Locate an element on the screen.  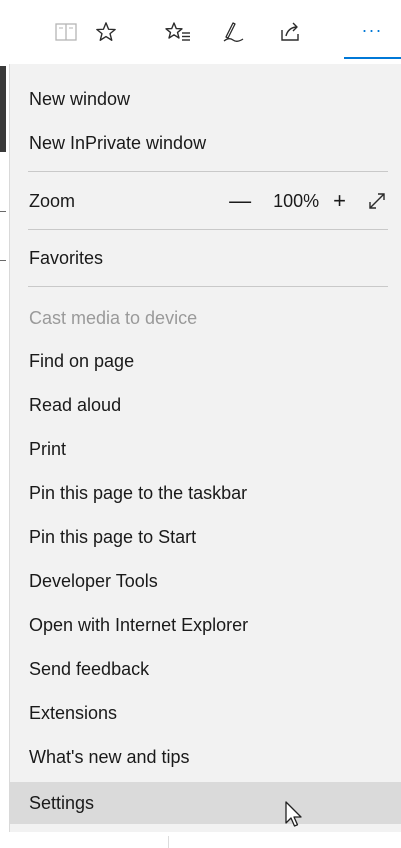
web-note-pen-icon is located at coordinates (234, 32).